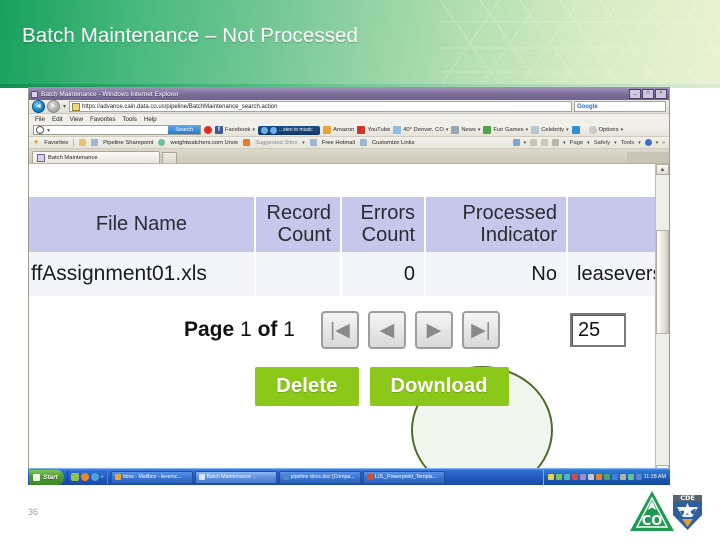  I want to click on print-icon, so click(556, 142).